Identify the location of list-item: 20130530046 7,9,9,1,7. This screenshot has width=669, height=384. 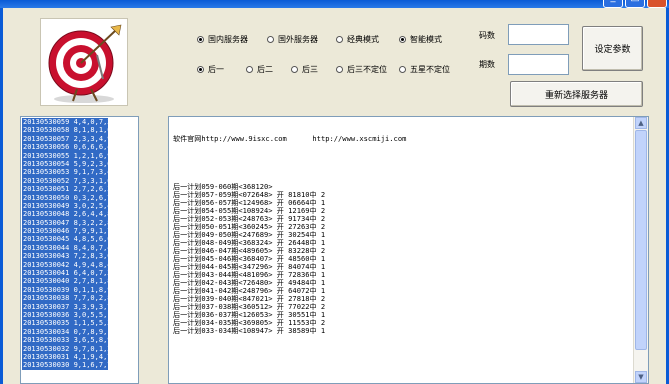
(65, 231).